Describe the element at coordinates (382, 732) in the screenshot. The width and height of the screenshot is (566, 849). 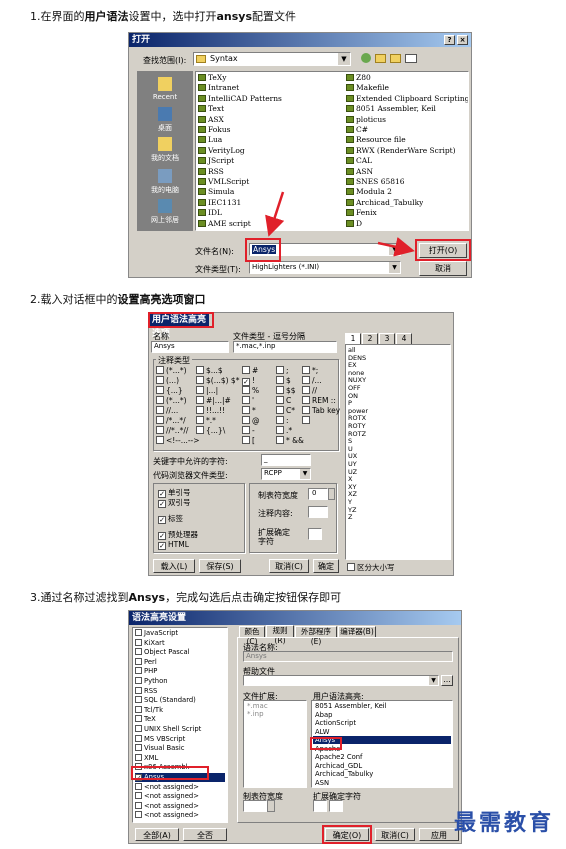
I see `userdef-item: ALW` at that location.